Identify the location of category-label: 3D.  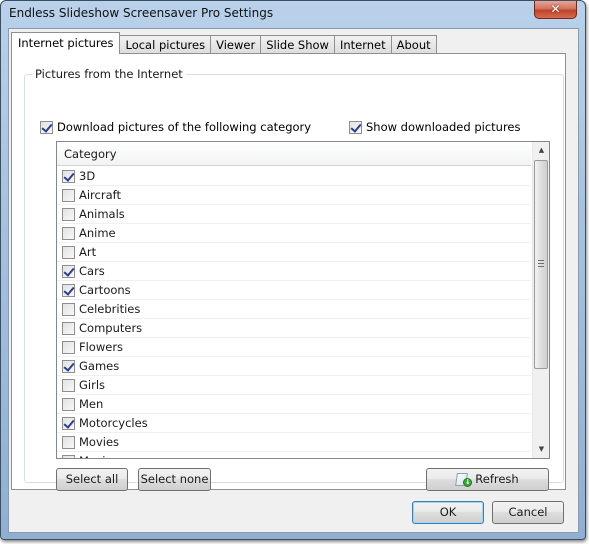
(87, 176).